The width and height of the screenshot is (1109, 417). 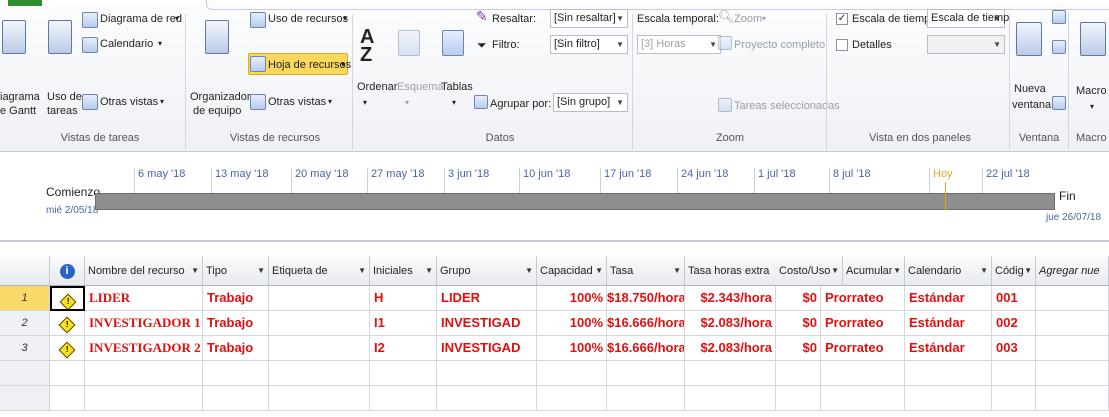 I want to click on sort-dropdown-icon: ▾, so click(x=365, y=103).